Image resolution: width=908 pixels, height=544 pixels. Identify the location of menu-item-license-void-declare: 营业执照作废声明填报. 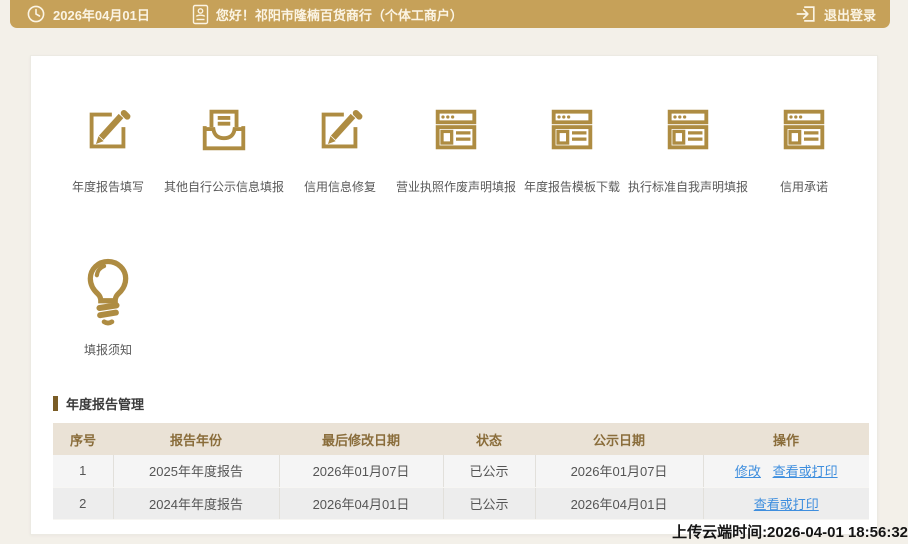
(456, 148).